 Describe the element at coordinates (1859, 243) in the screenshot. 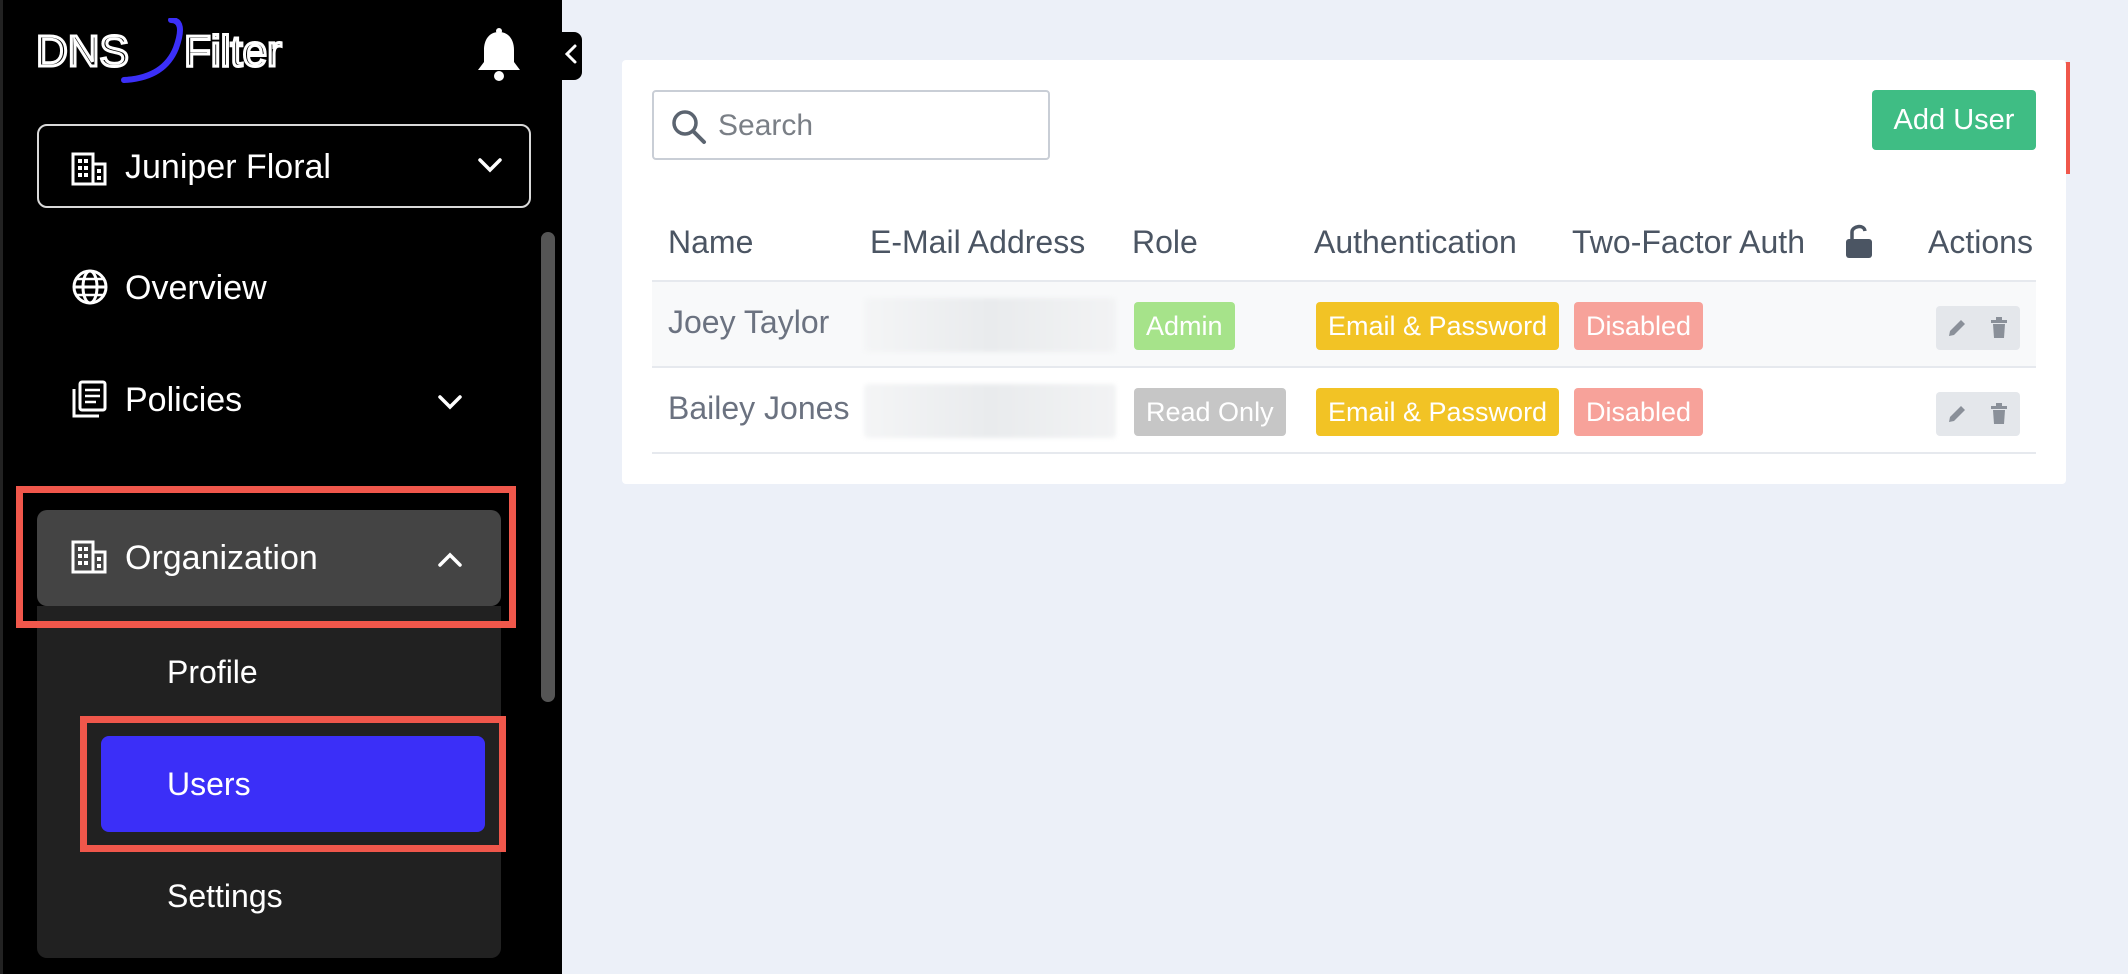

I see `unlock-icon` at that location.